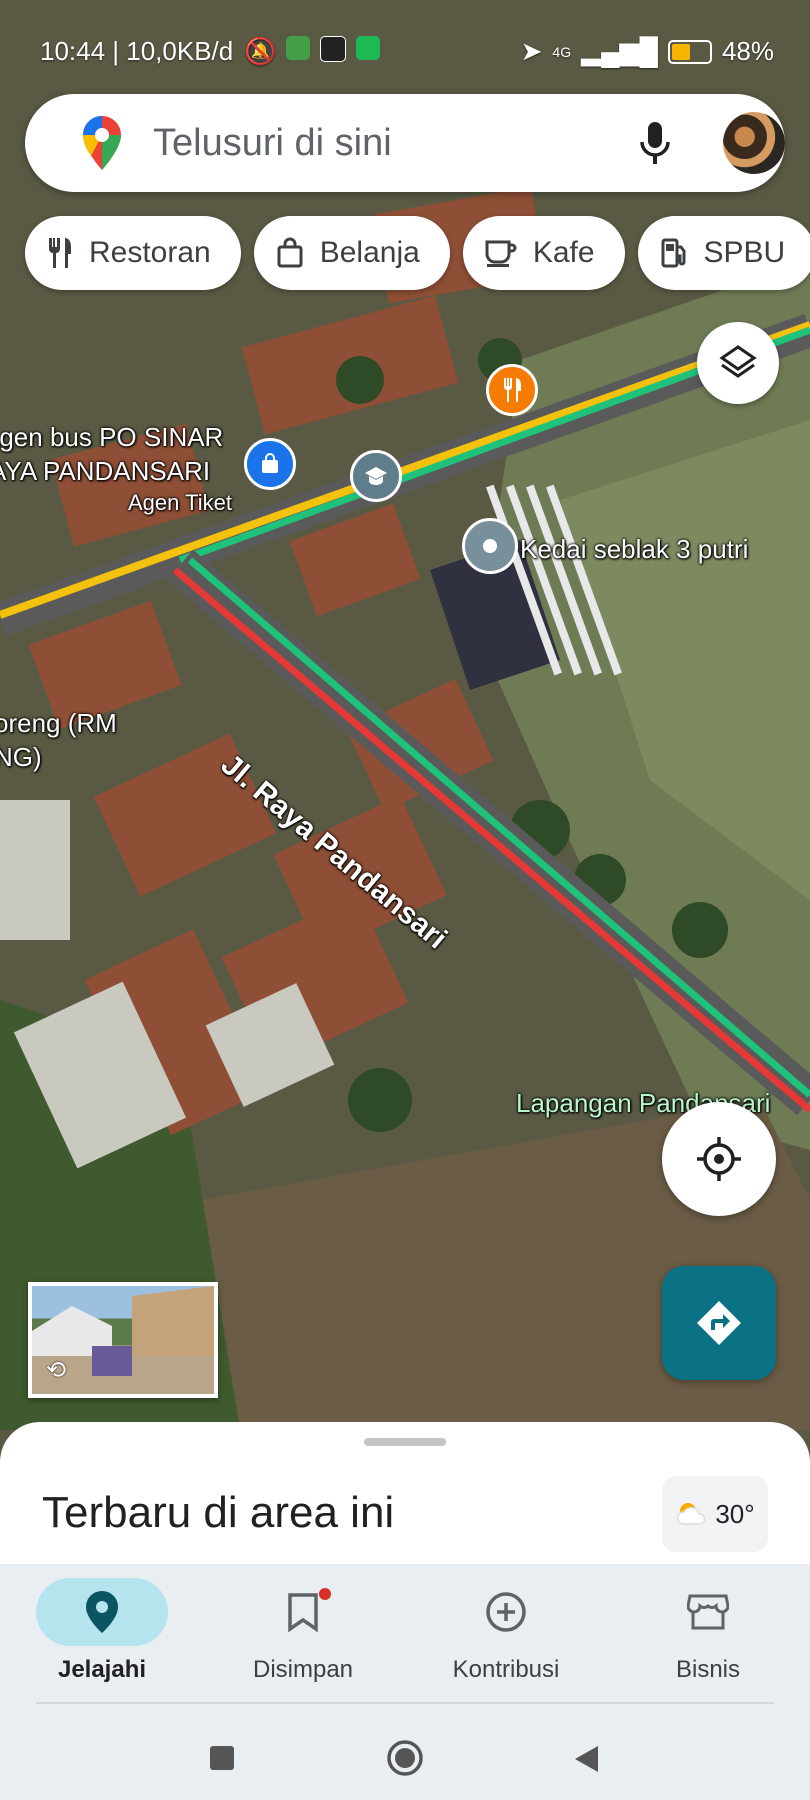  What do you see at coordinates (260, 51) in the screenshot?
I see `bell-off-icon: 🔕` at bounding box center [260, 51].